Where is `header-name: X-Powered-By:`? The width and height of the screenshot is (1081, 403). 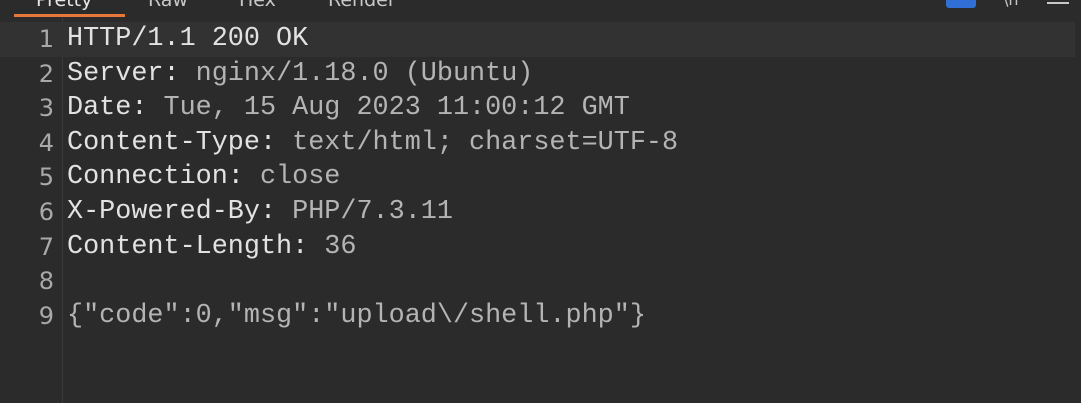 header-name: X-Powered-By: is located at coordinates (172, 212).